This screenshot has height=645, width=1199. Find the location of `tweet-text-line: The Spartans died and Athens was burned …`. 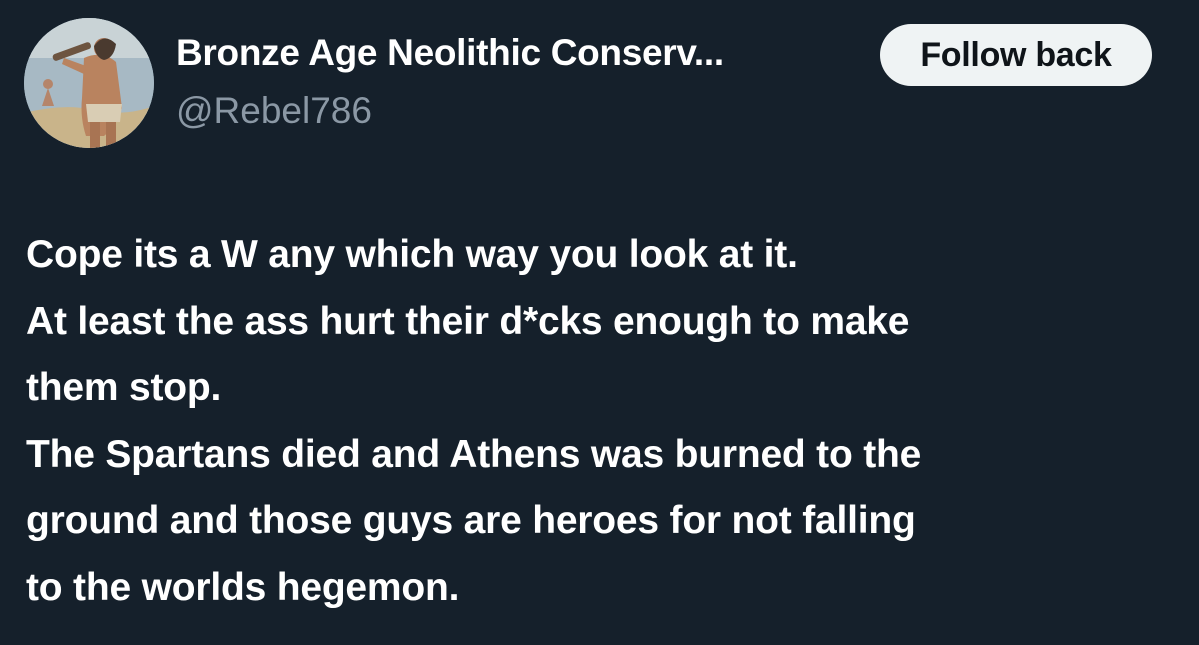

tweet-text-line: The Spartans died and Athens was burned … is located at coordinates (474, 454).